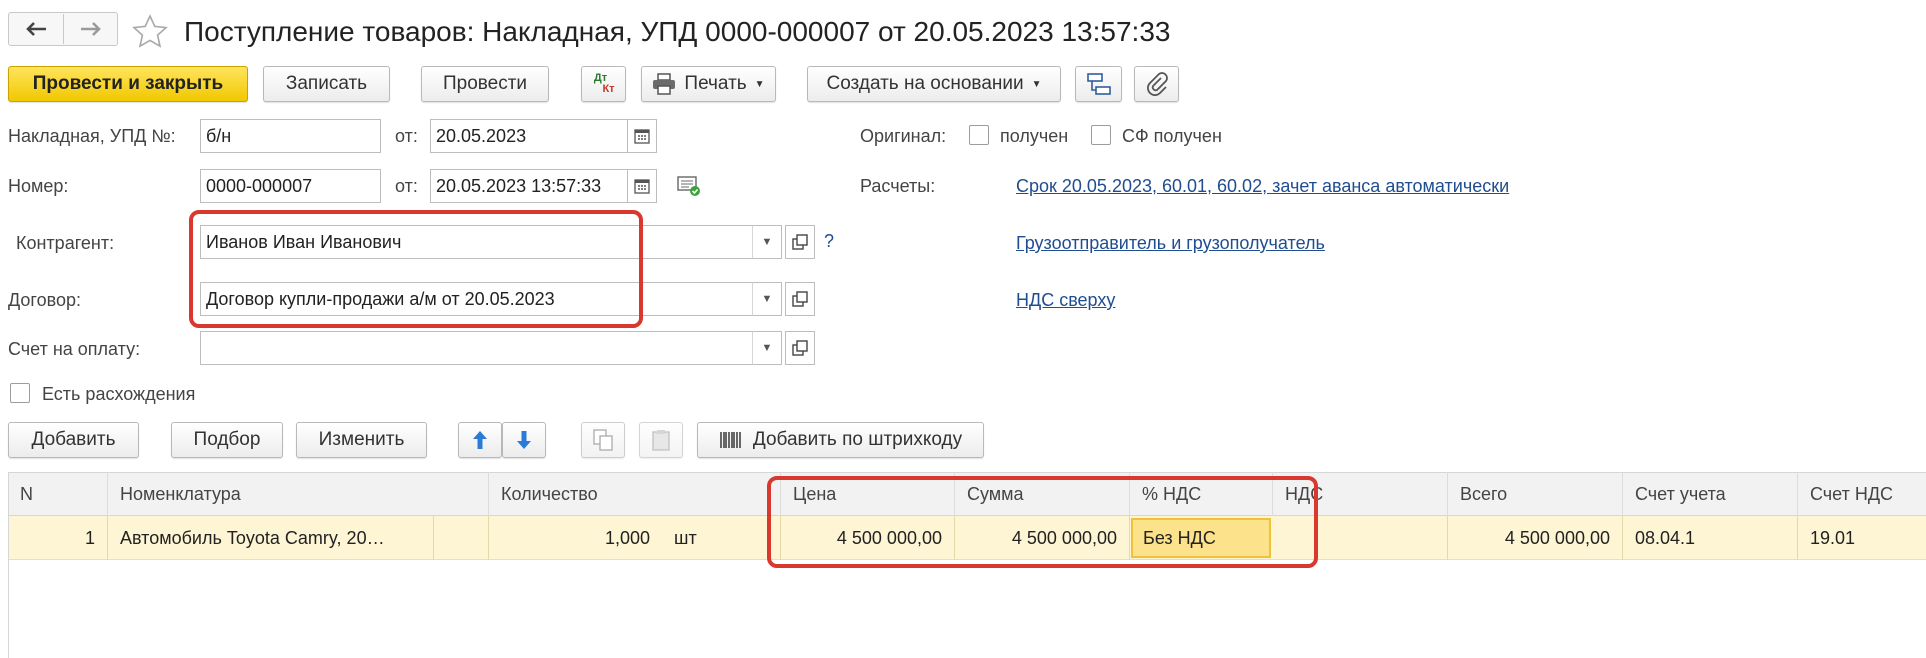 Image resolution: width=1926 pixels, height=658 pixels. I want to click on post-button: Провести, so click(485, 84).